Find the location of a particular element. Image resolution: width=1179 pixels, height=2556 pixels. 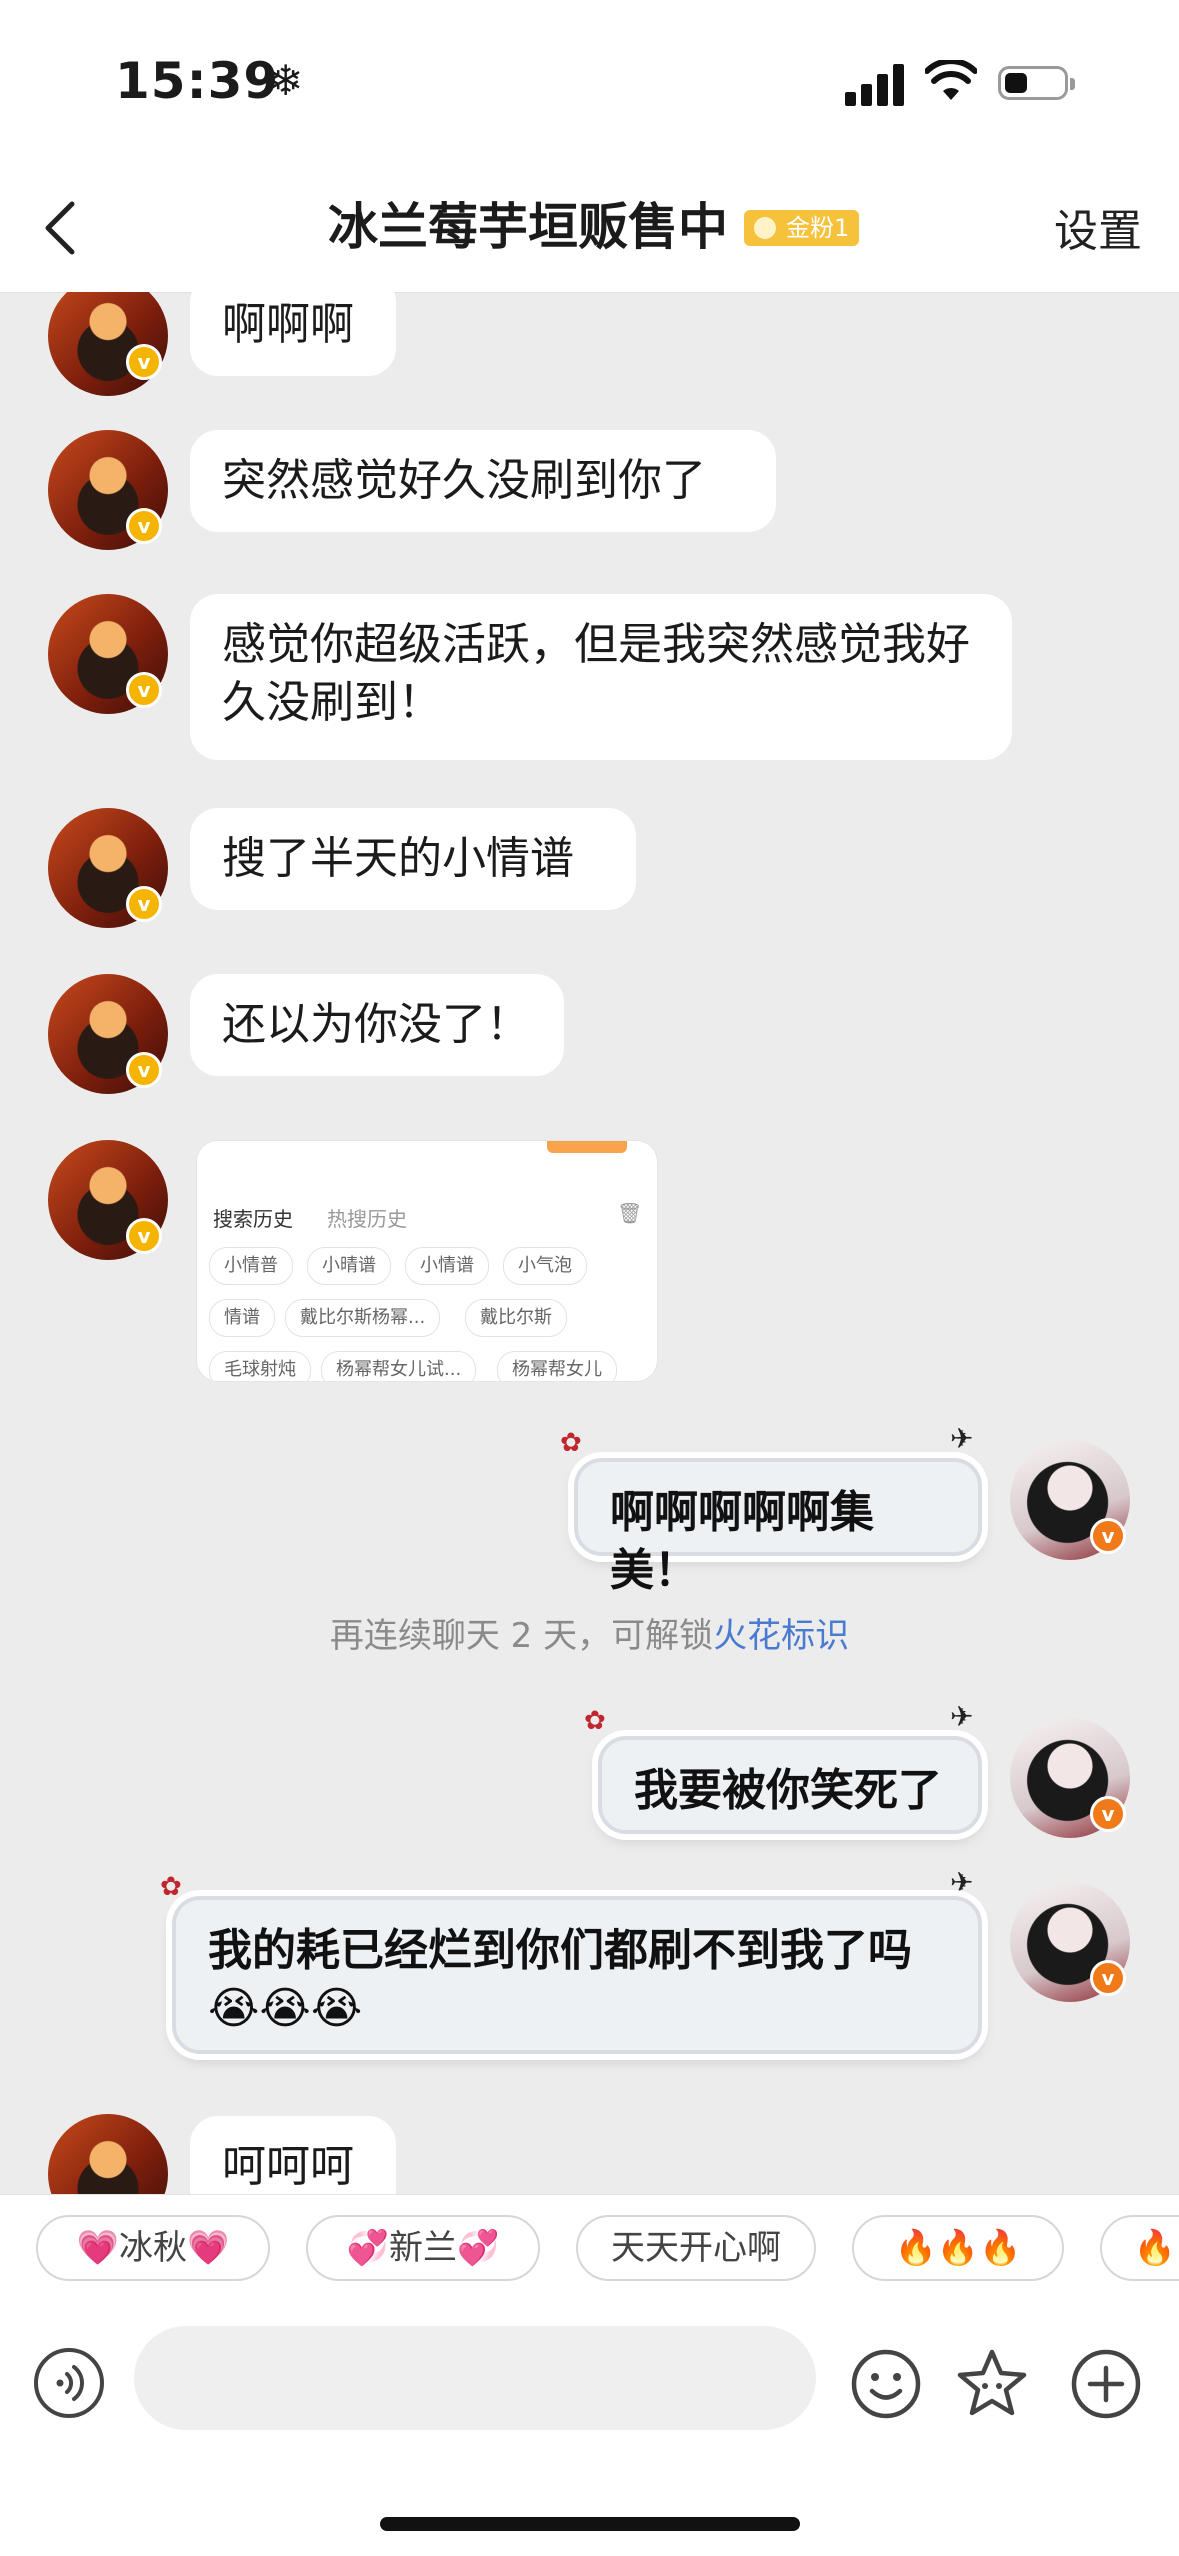

message-bubble: 感觉你超级活跃，但是我突然感觉我好久没刷到！ is located at coordinates (601, 677).